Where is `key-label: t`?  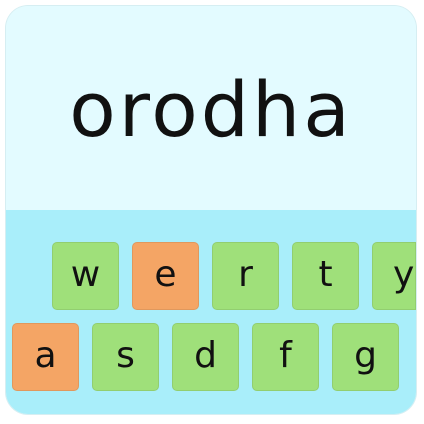
key-label: t is located at coordinates (325, 274).